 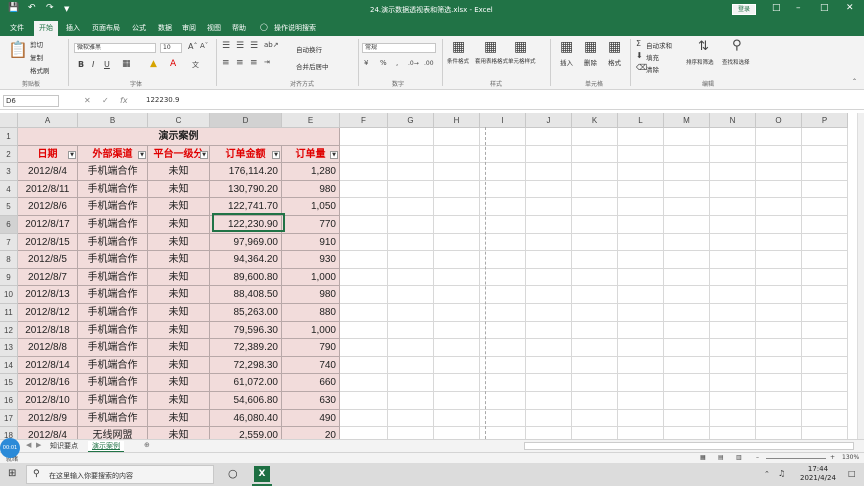 I want to click on add-sheet-icon: ⊕, so click(x=147, y=445).